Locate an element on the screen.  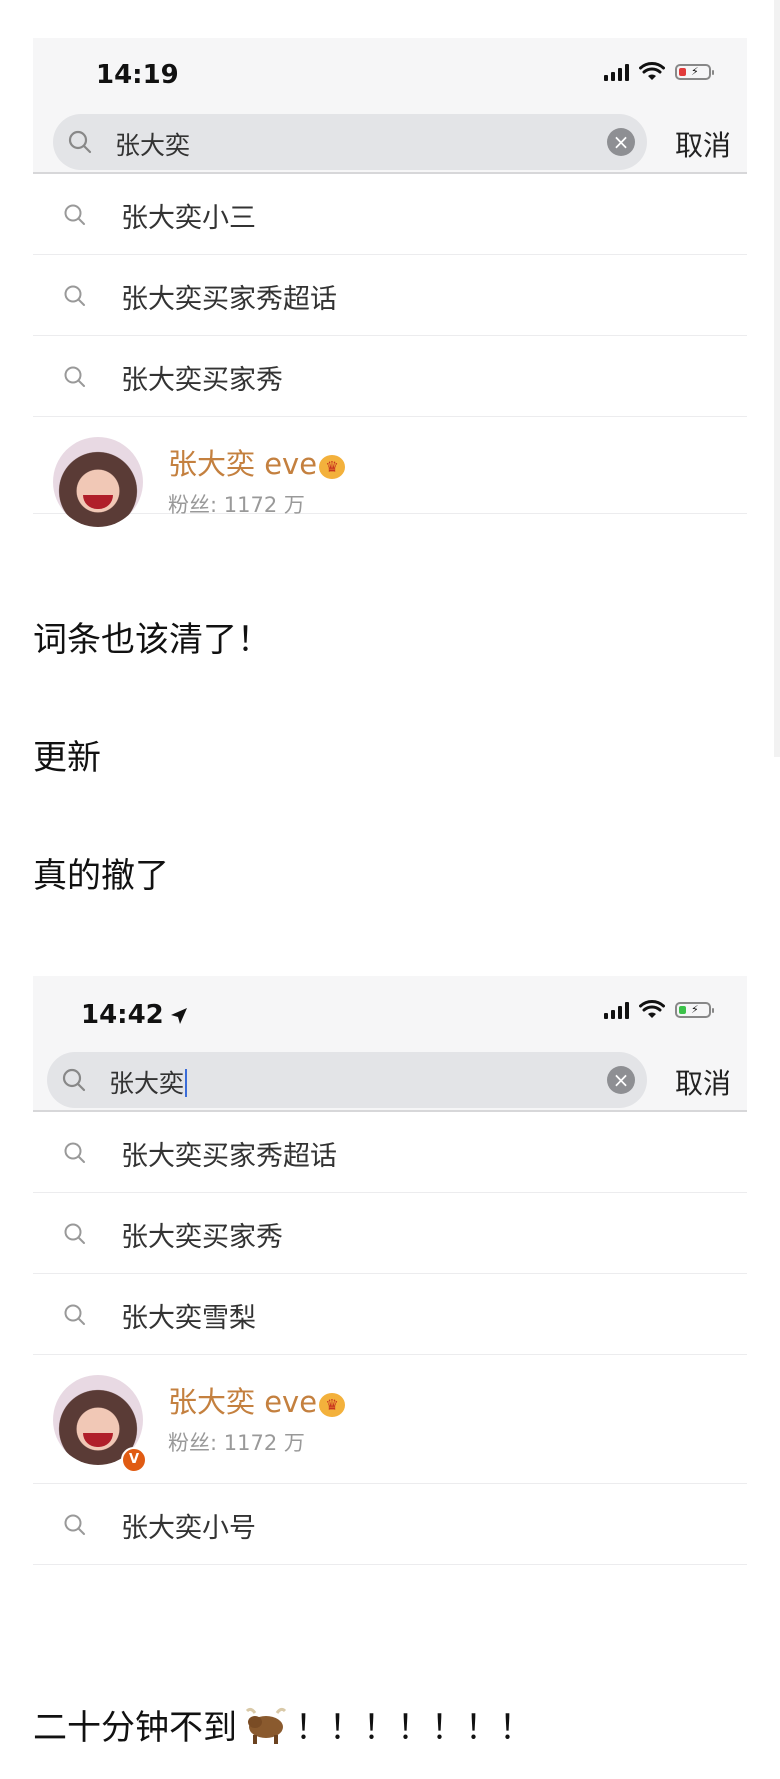
caption-4: 二十分钟不到！！！！！！！ is located at coordinates (283, 1724).